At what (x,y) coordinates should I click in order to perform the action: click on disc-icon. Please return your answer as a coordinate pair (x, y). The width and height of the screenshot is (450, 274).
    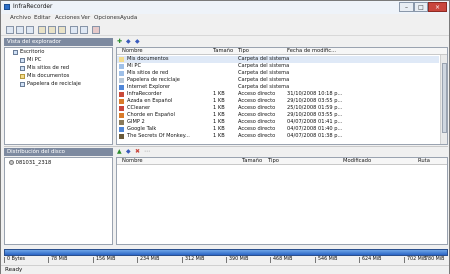
    Looking at the image, I should click on (11, 162).